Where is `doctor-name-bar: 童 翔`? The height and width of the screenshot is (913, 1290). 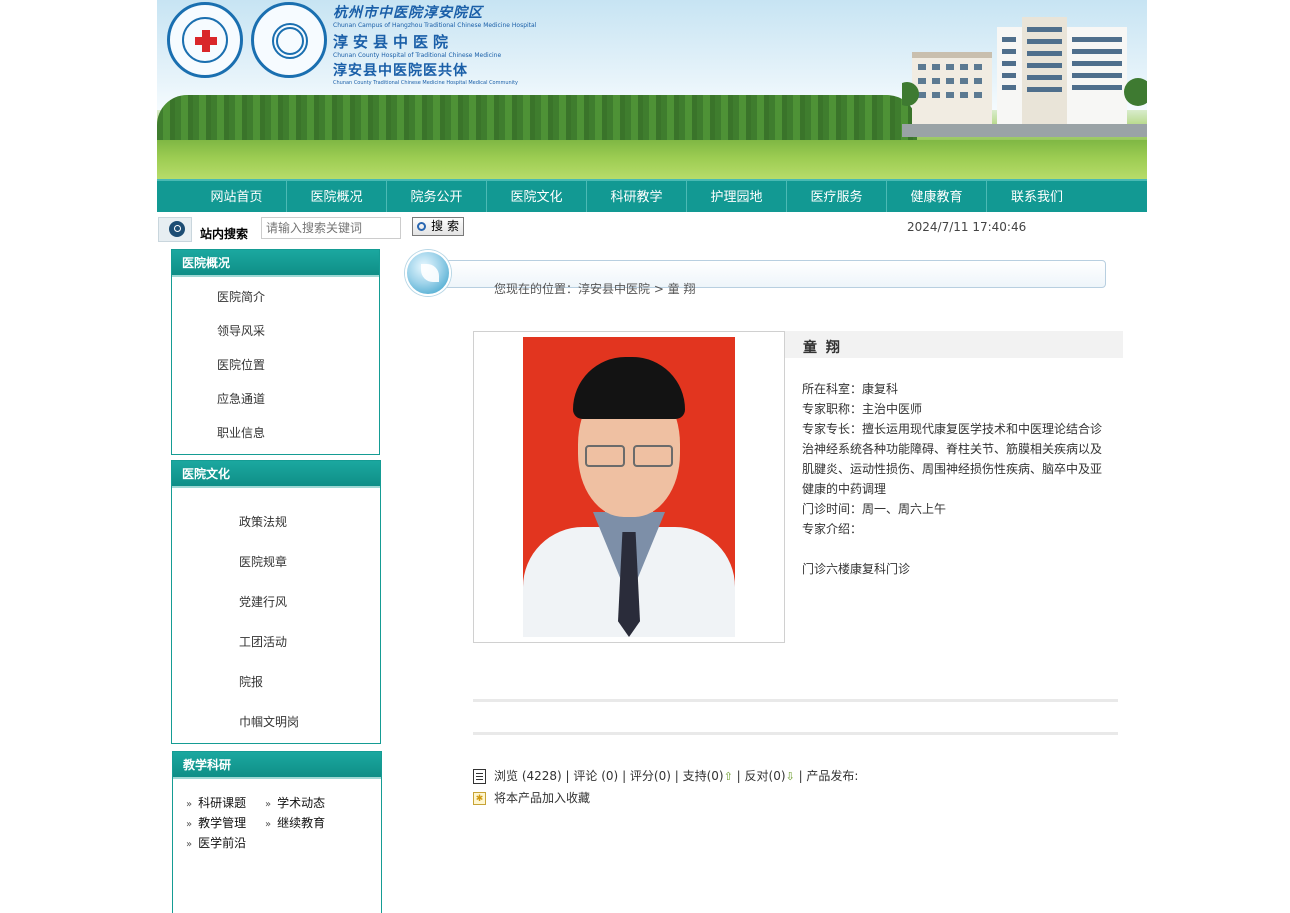
doctor-name-bar: 童 翔 is located at coordinates (954, 344).